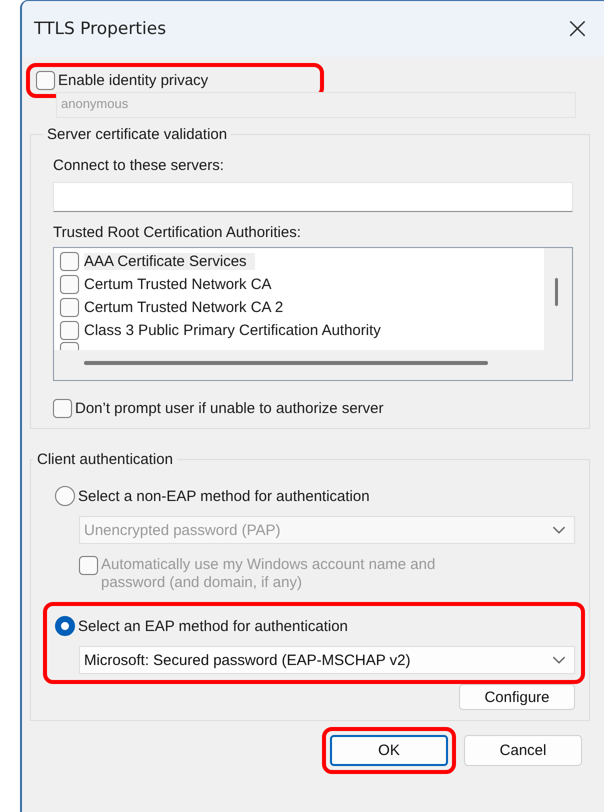 The height and width of the screenshot is (812, 604). What do you see at coordinates (133, 80) in the screenshot?
I see `checkbox-label: Enable identity privacy` at bounding box center [133, 80].